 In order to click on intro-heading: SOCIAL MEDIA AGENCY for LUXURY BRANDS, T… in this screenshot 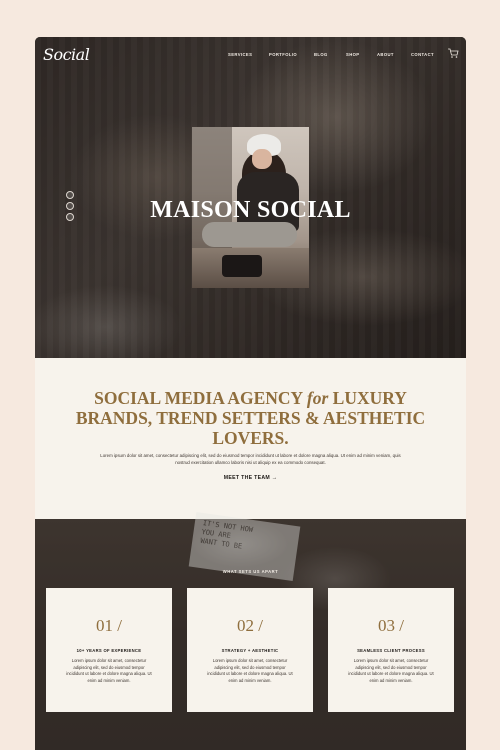, I will do `click(250, 418)`.